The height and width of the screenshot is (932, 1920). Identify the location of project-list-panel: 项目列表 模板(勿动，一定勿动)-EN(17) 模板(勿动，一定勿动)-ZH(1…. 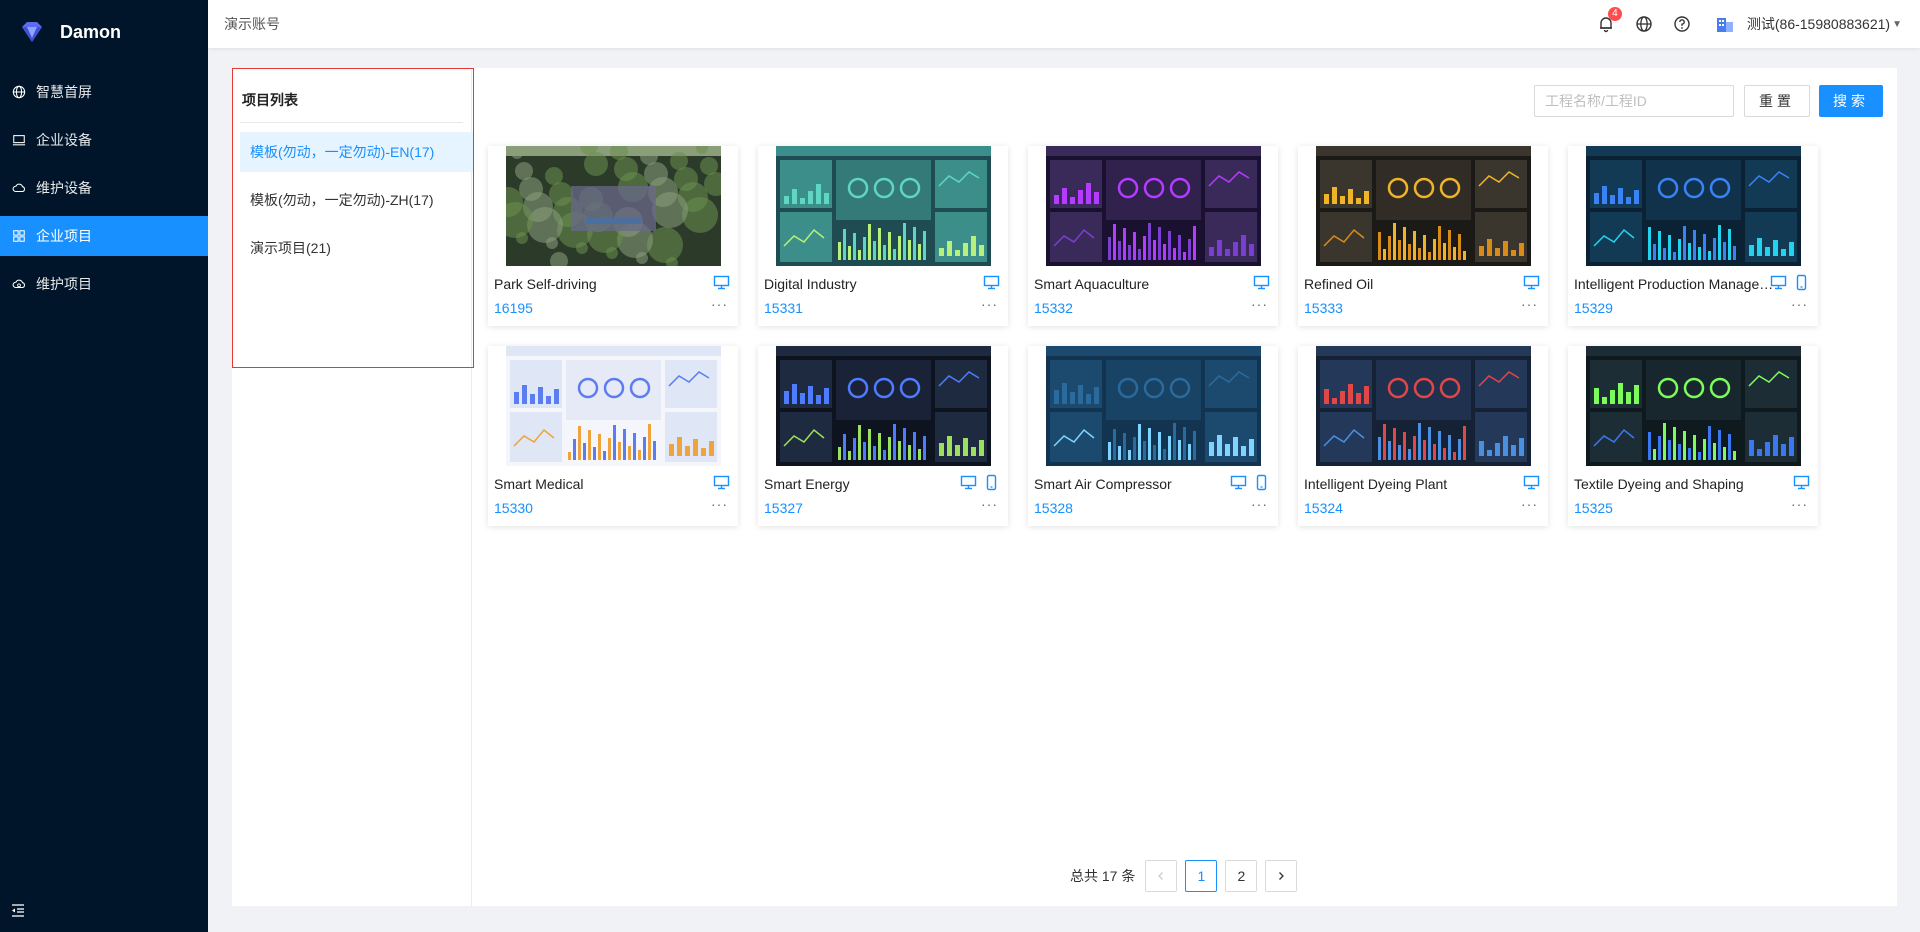
(353, 487).